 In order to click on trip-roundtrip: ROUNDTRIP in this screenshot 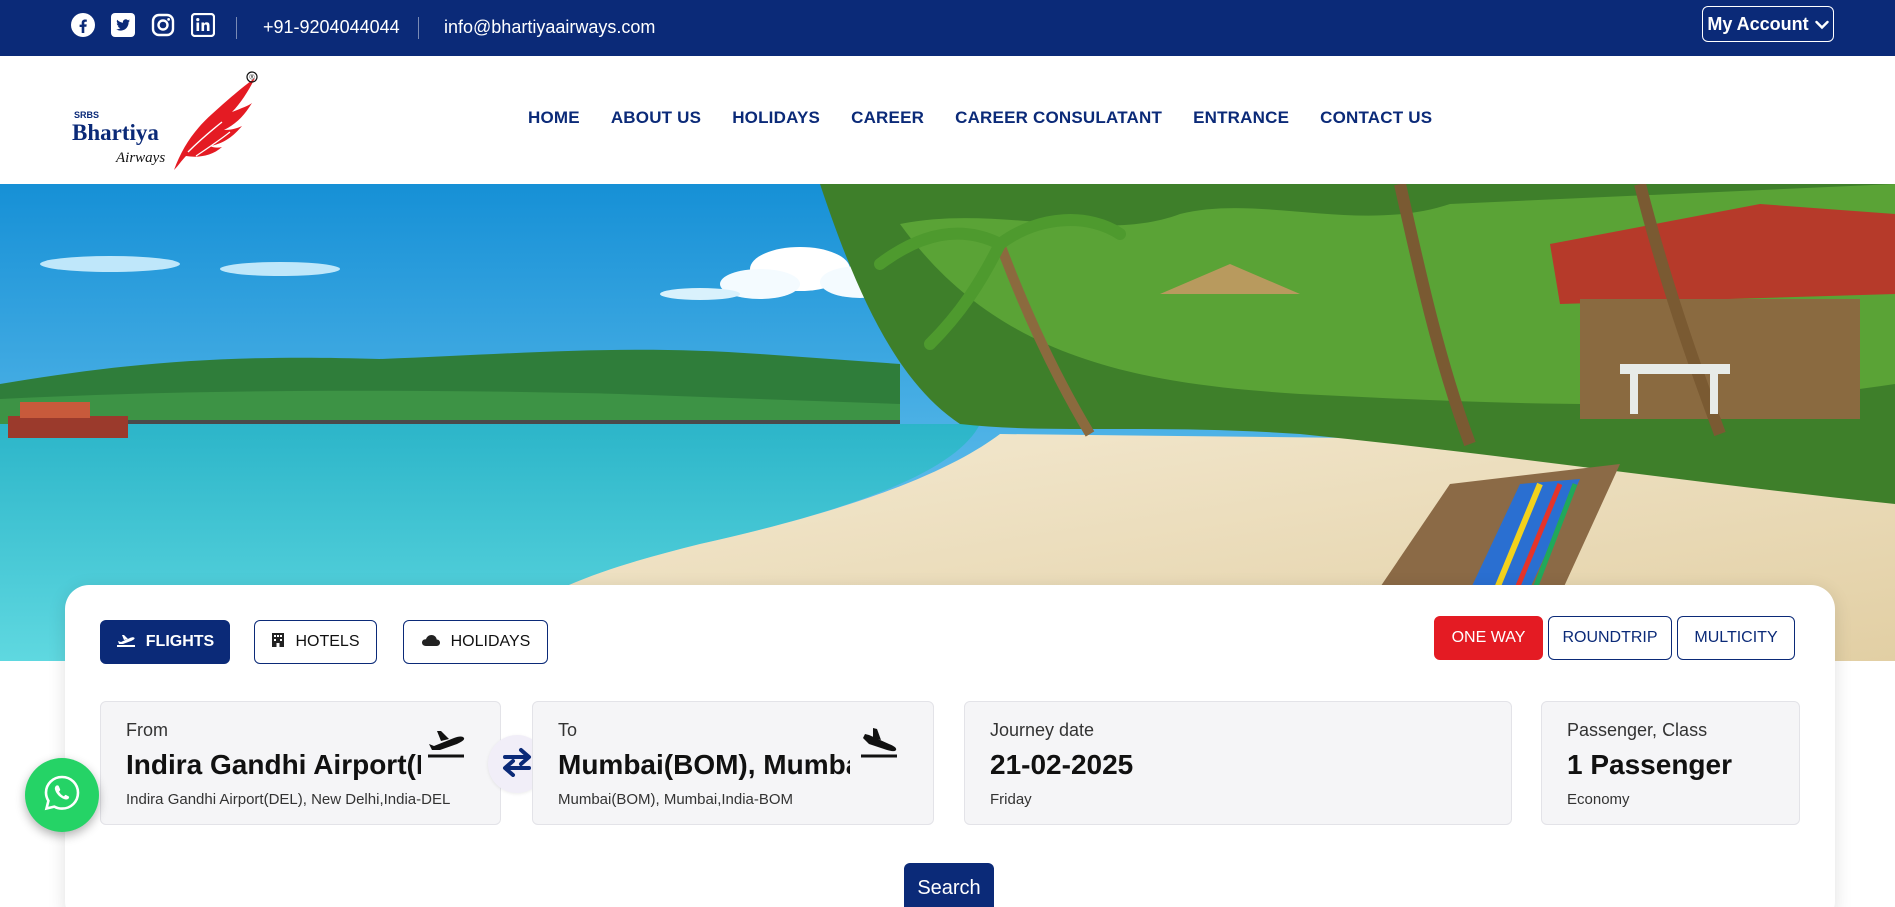, I will do `click(1610, 638)`.